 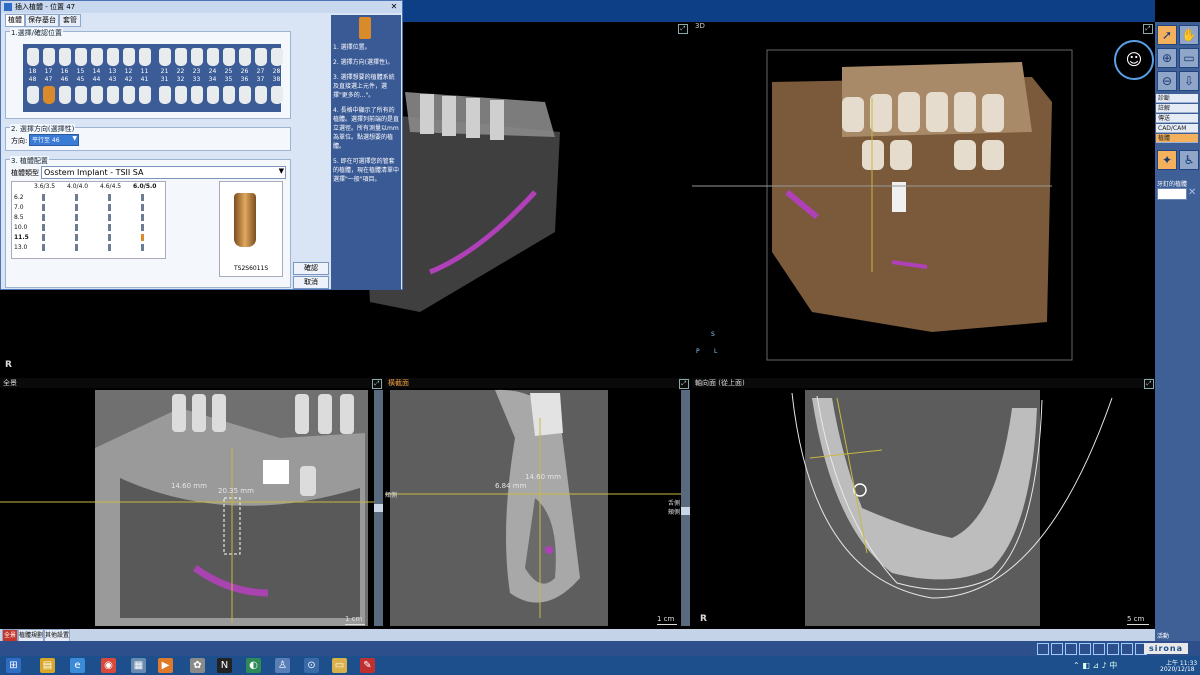 What do you see at coordinates (138, 665) in the screenshot?
I see `app-icon: ▦` at bounding box center [138, 665].